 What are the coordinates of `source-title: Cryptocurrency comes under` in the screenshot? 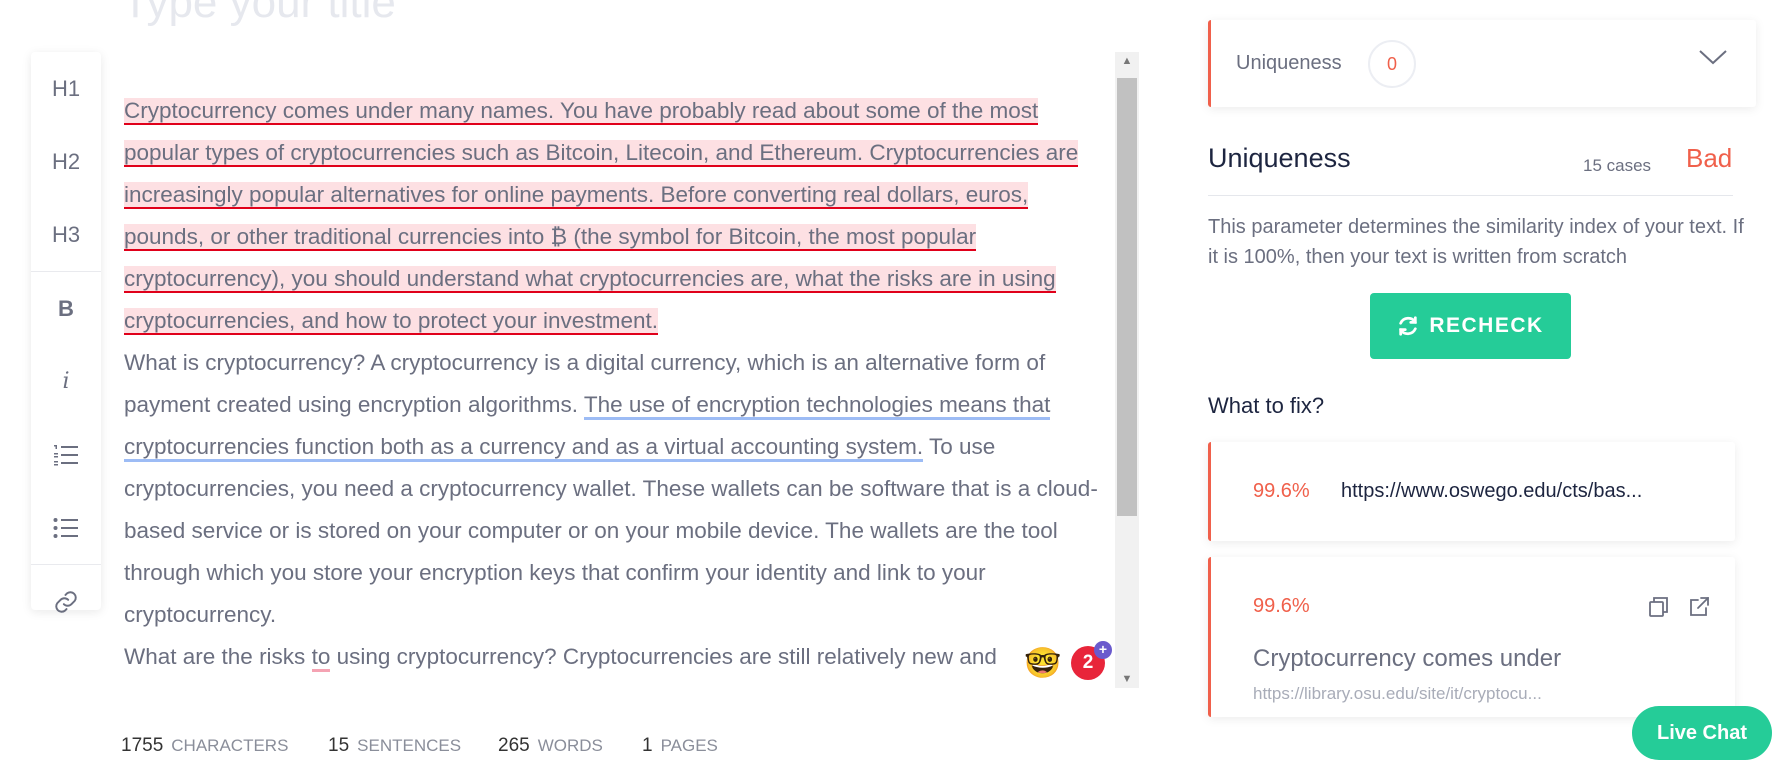 It's located at (1407, 658).